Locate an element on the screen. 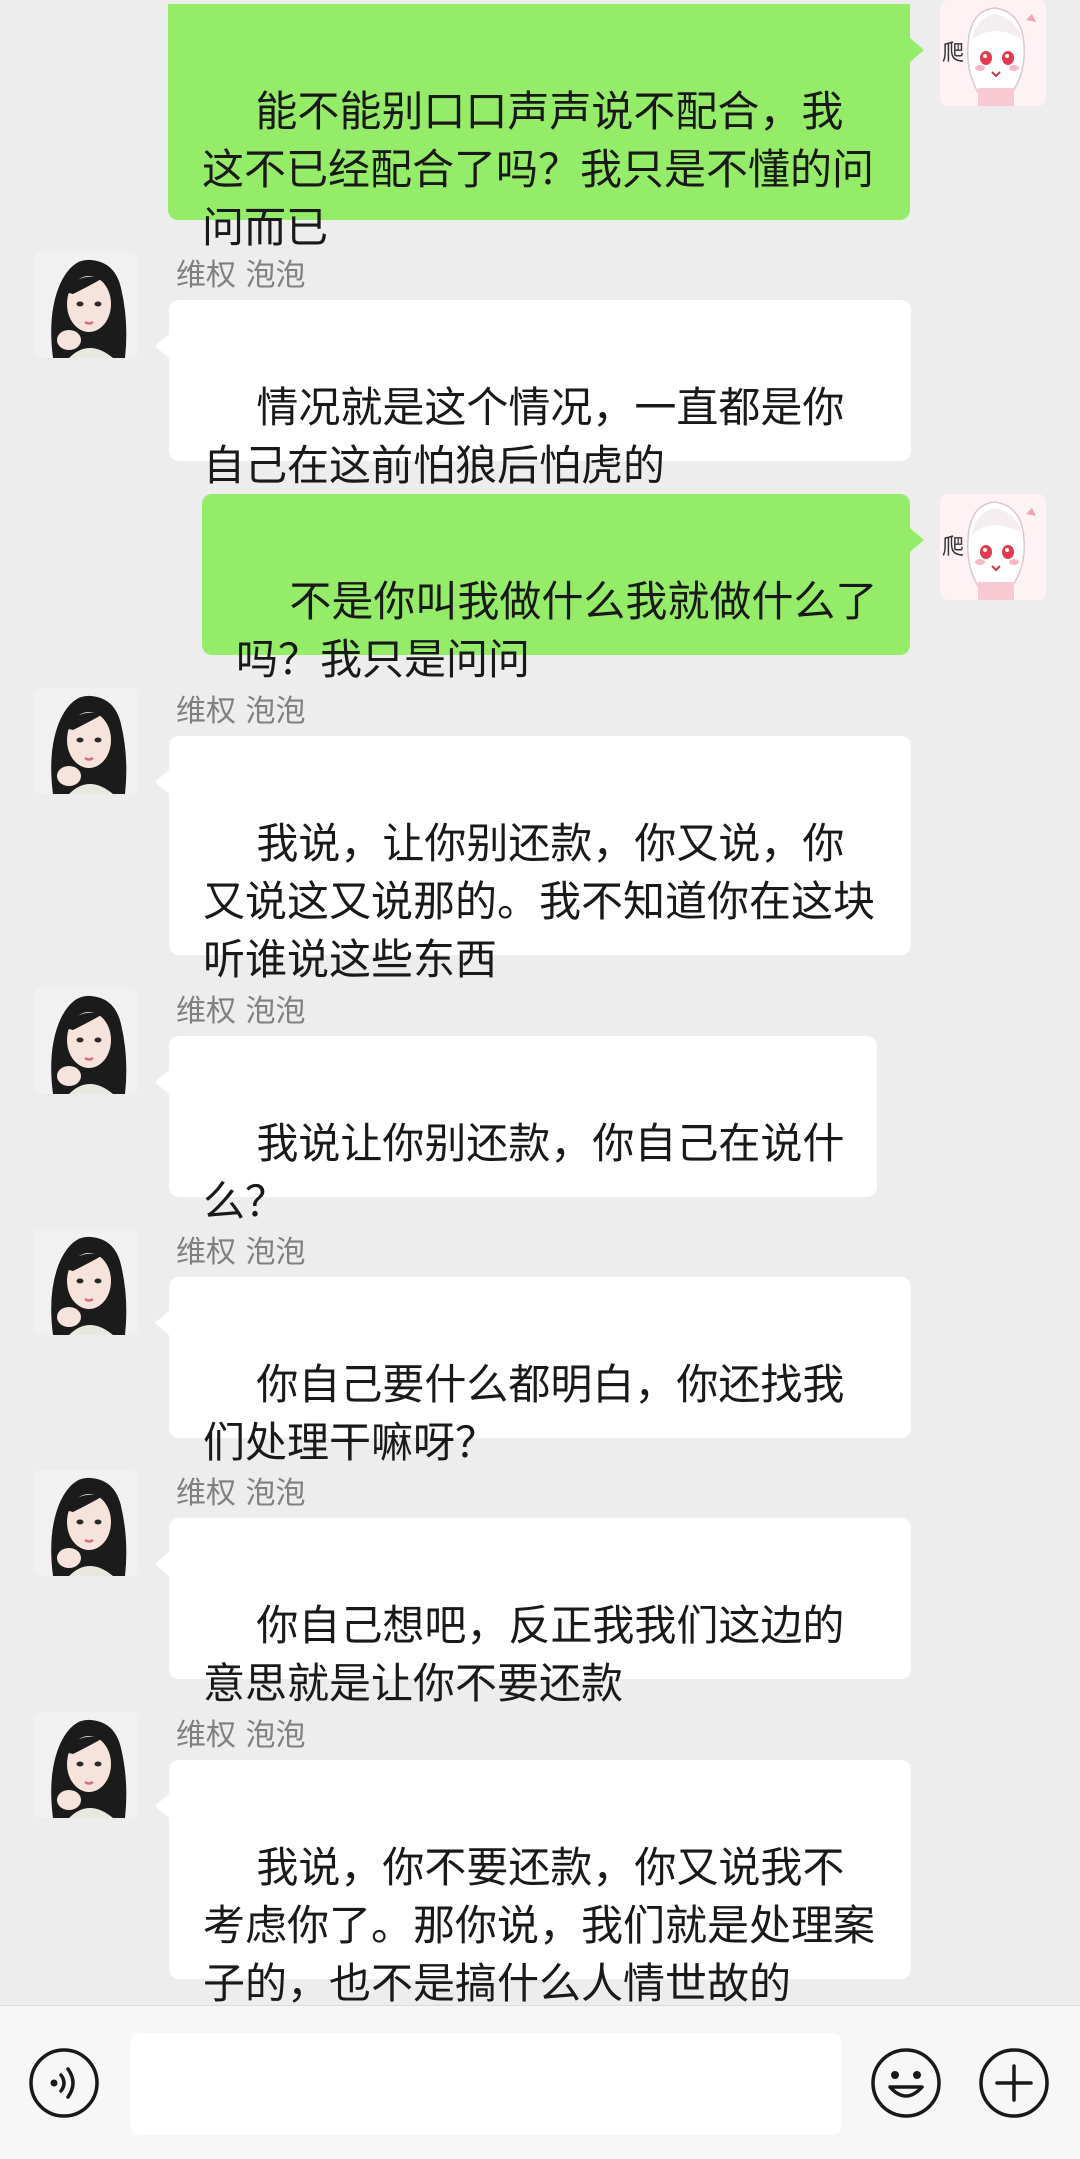 The width and height of the screenshot is (1080, 2159). incoming-message-bubble: 你自己要什么都明白，你还找我们处理干嘛呀？ is located at coordinates (533, 1372).